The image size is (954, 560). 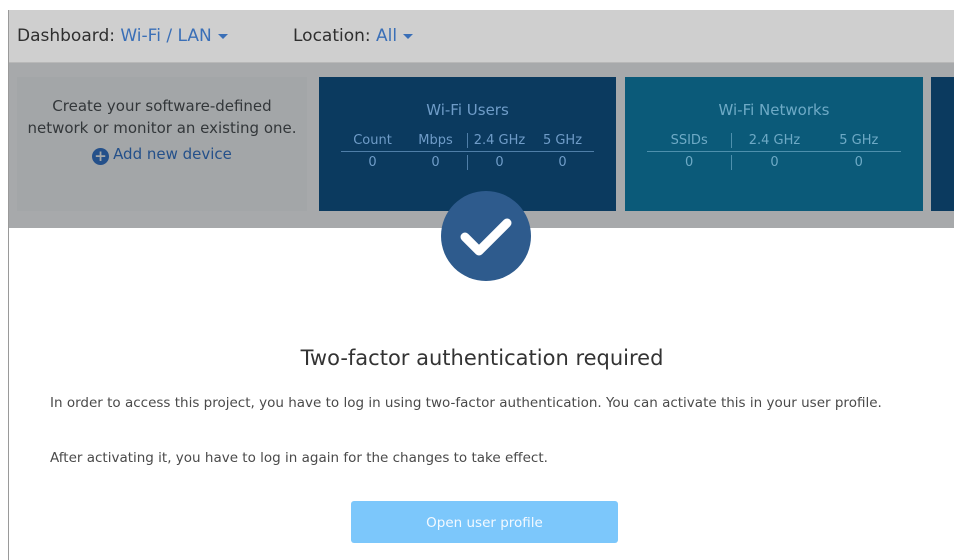 I want to click on location-selector: Location: All, so click(x=353, y=36).